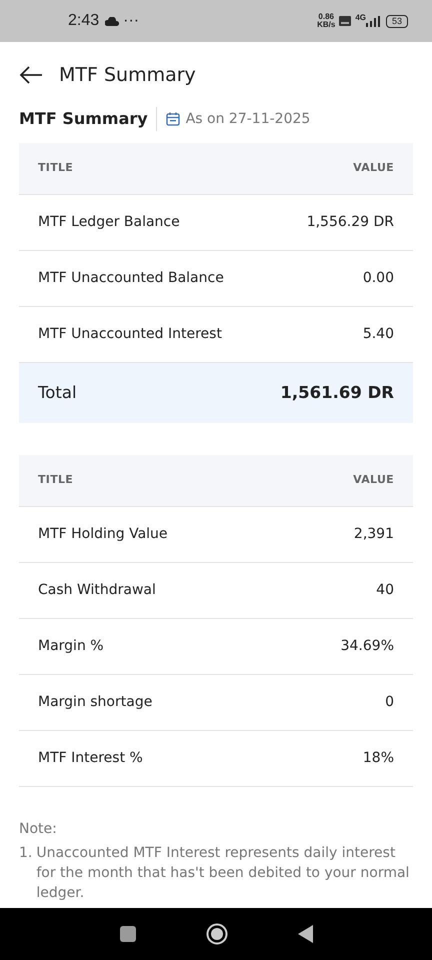 This screenshot has height=960, width=432. What do you see at coordinates (378, 334) in the screenshot?
I see `row-value: 5.40` at bounding box center [378, 334].